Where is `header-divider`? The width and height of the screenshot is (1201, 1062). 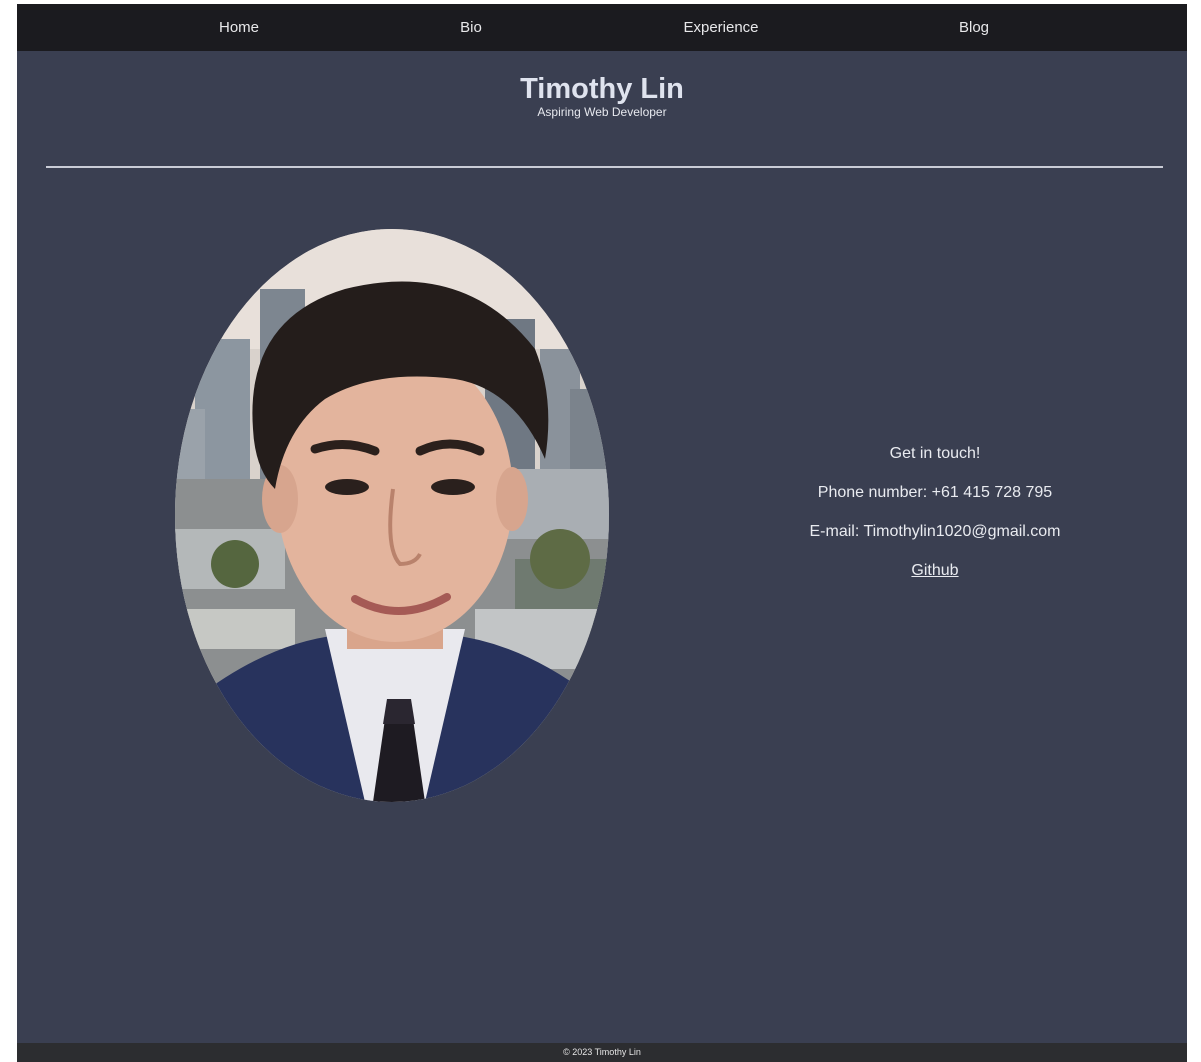
header-divider is located at coordinates (604, 167).